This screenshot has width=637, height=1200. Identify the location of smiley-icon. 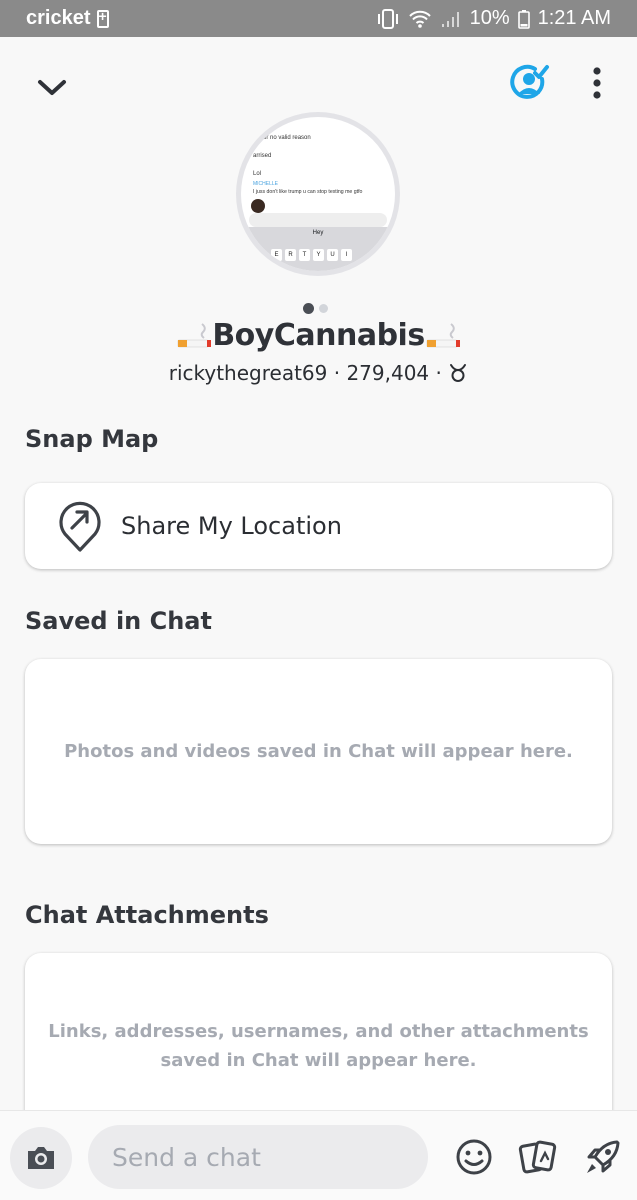
(474, 1157).